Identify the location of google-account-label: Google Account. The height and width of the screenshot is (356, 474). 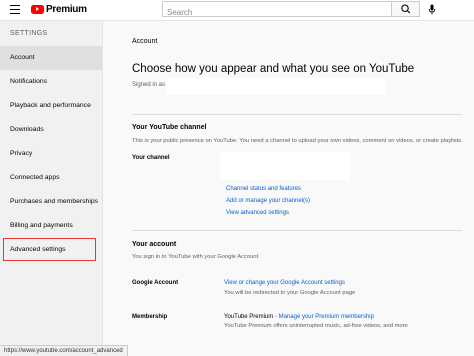
(155, 283).